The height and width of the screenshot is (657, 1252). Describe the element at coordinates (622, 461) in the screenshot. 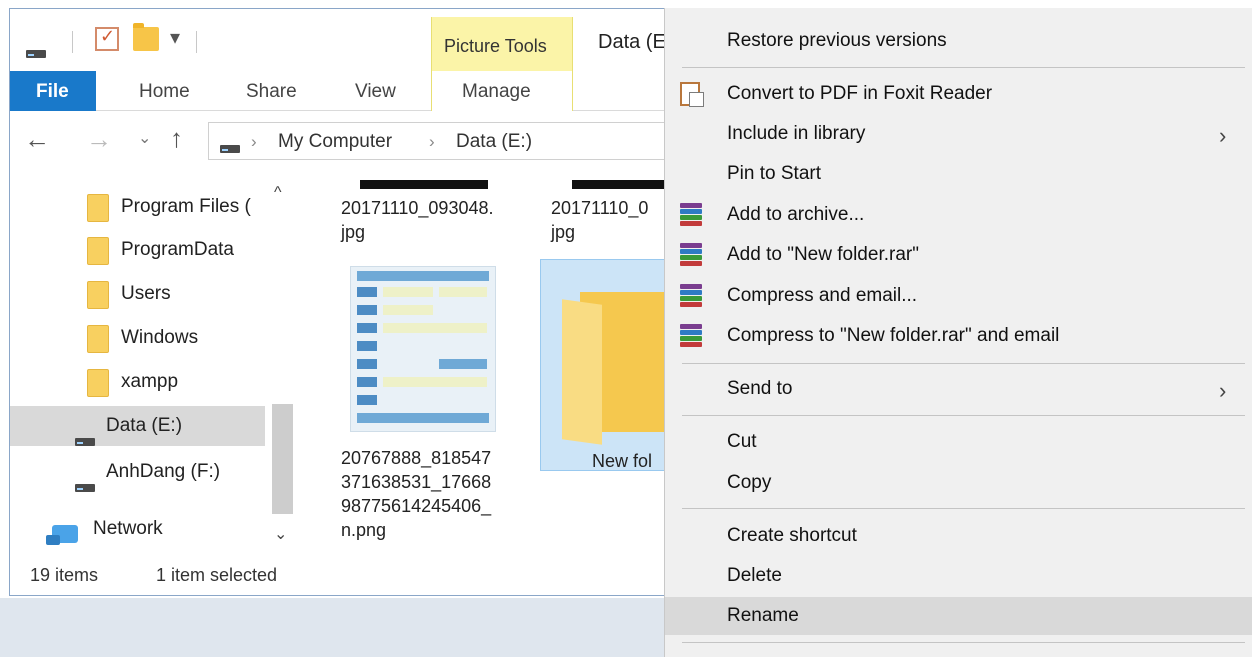

I see `folder-item-new-folder: New fol` at that location.